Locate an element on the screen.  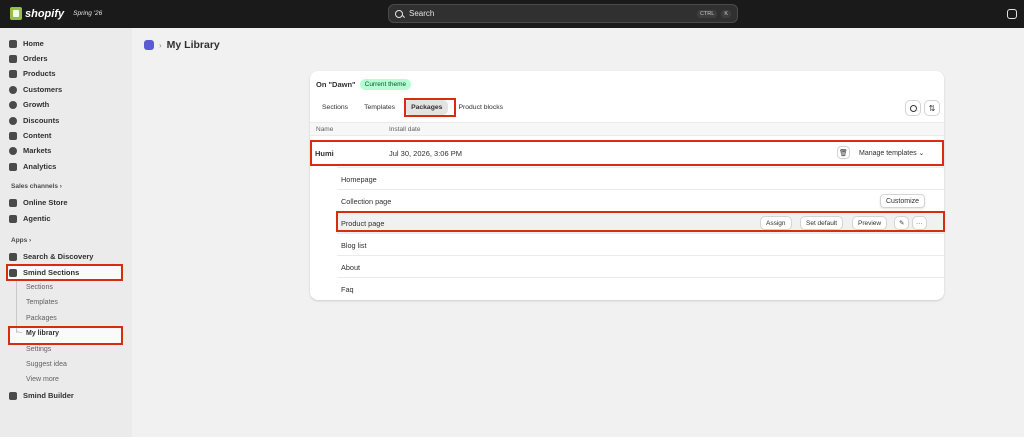
product-page-row-annotation is located at coordinates (640, 221).